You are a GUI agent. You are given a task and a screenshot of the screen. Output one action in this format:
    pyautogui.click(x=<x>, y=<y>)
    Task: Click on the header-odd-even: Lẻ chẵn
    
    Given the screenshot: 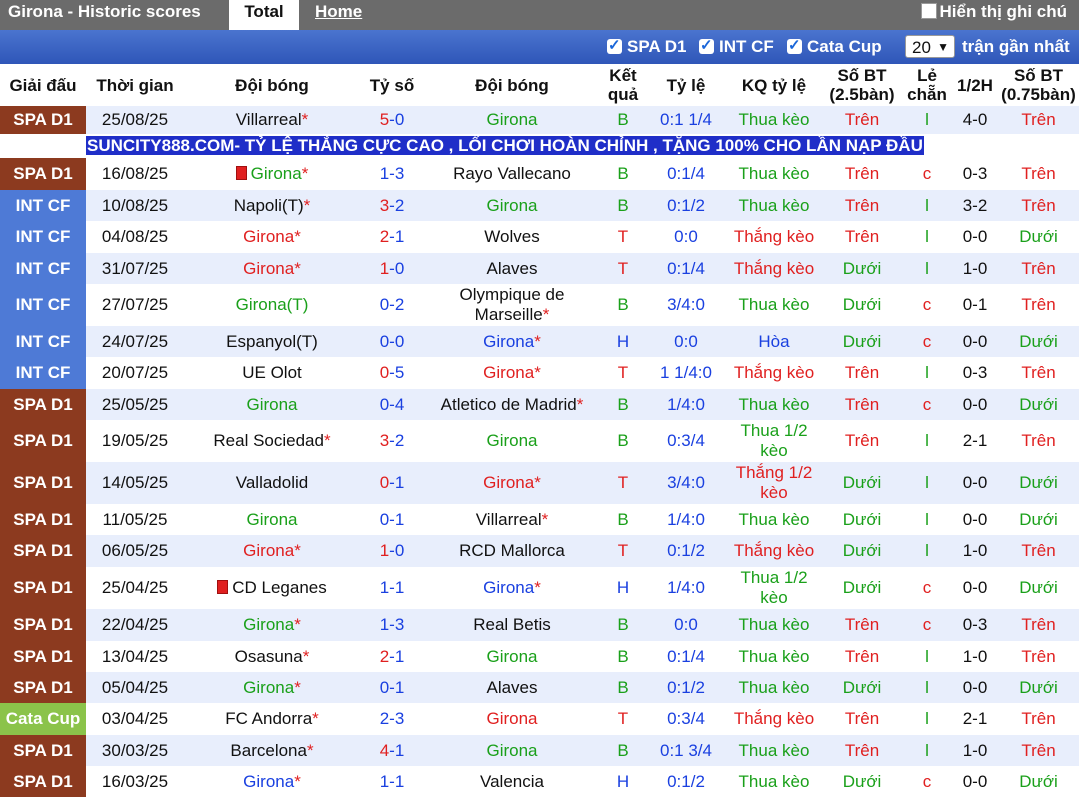 What is the action you would take?
    pyautogui.click(x=927, y=85)
    